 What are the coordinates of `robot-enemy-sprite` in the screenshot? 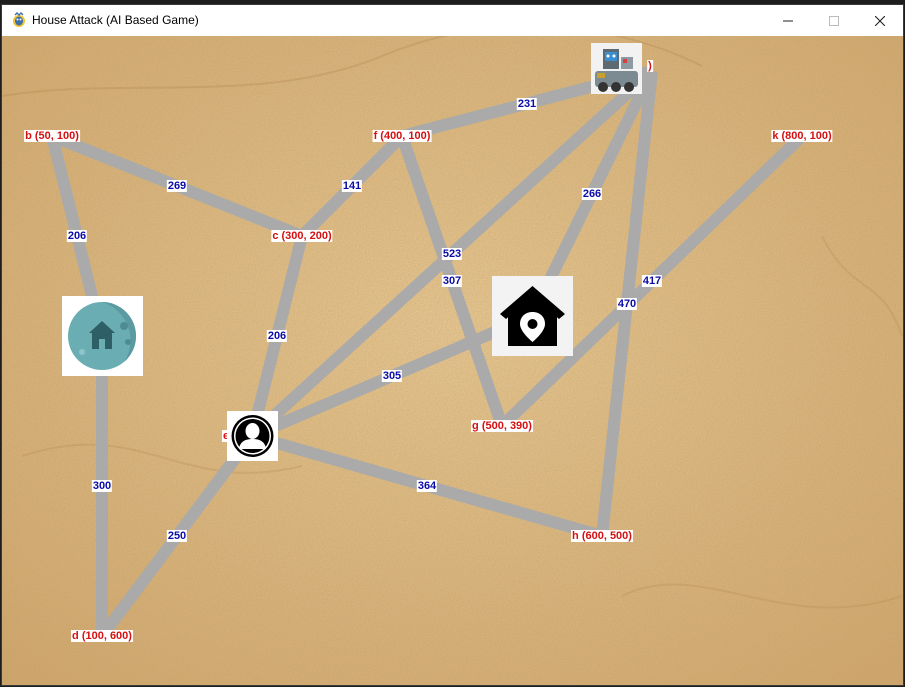 It's located at (616, 68).